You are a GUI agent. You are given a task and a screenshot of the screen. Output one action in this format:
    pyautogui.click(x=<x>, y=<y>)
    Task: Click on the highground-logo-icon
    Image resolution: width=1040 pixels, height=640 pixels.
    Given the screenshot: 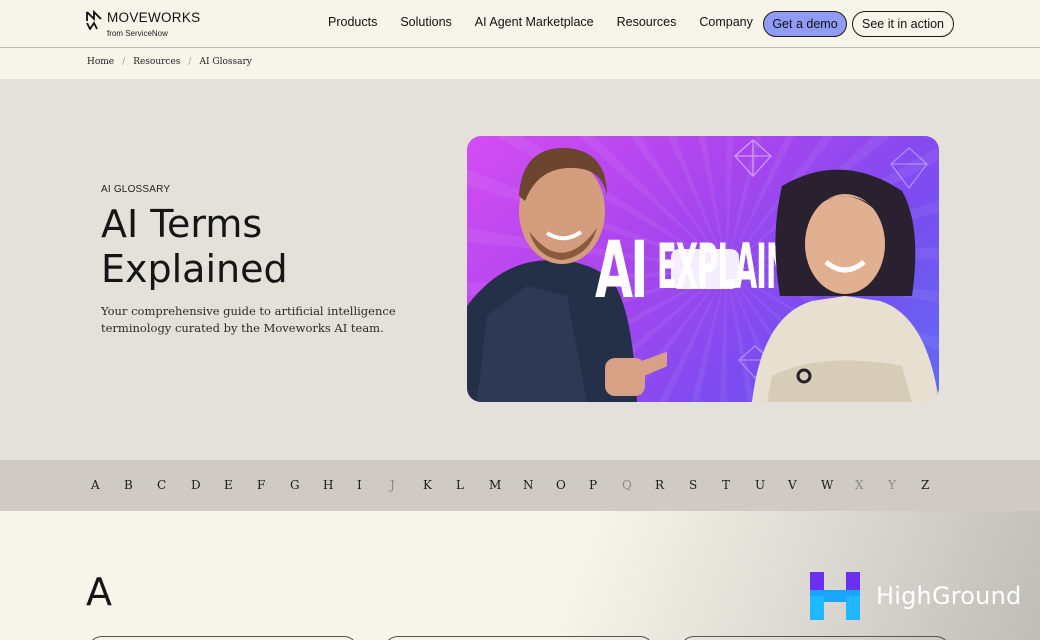 What is the action you would take?
    pyautogui.click(x=835, y=596)
    